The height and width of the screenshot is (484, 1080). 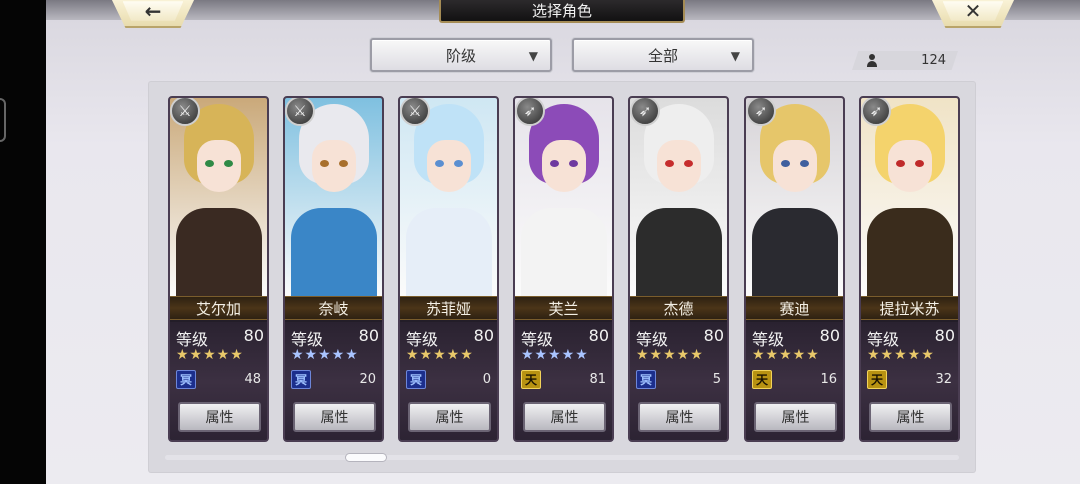 What do you see at coordinates (905, 60) in the screenshot?
I see `character-count-badge: 124` at bounding box center [905, 60].